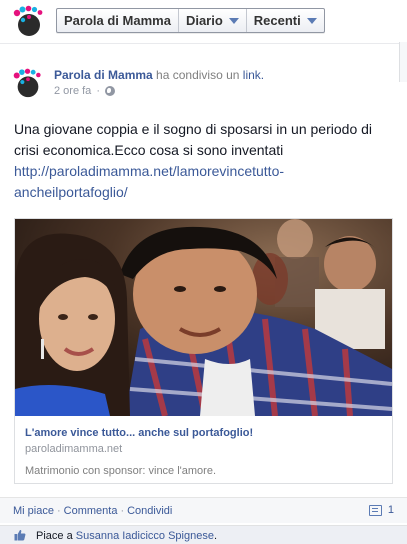 The width and height of the screenshot is (407, 544). I want to click on nav-recenti-dropdown: Recenti, so click(285, 20).